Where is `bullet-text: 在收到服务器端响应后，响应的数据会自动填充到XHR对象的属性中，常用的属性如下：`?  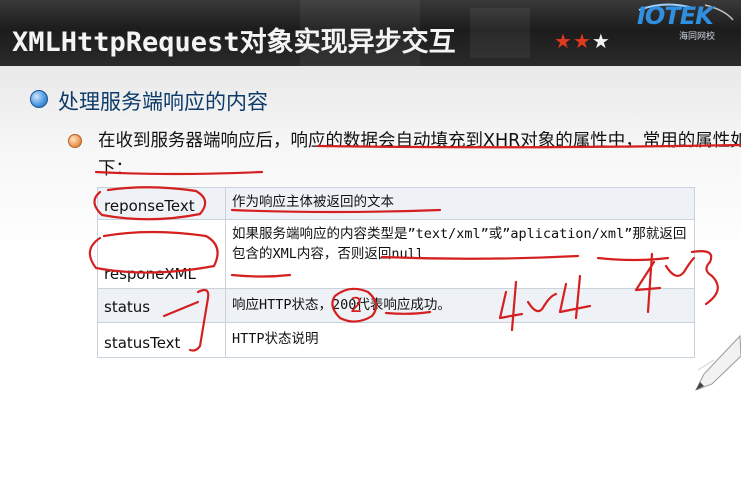
bullet-text: 在收到服务器端响应后，响应的数据会自动填充到XHR对象的属性中，常用的属性如下： is located at coordinates (419, 155).